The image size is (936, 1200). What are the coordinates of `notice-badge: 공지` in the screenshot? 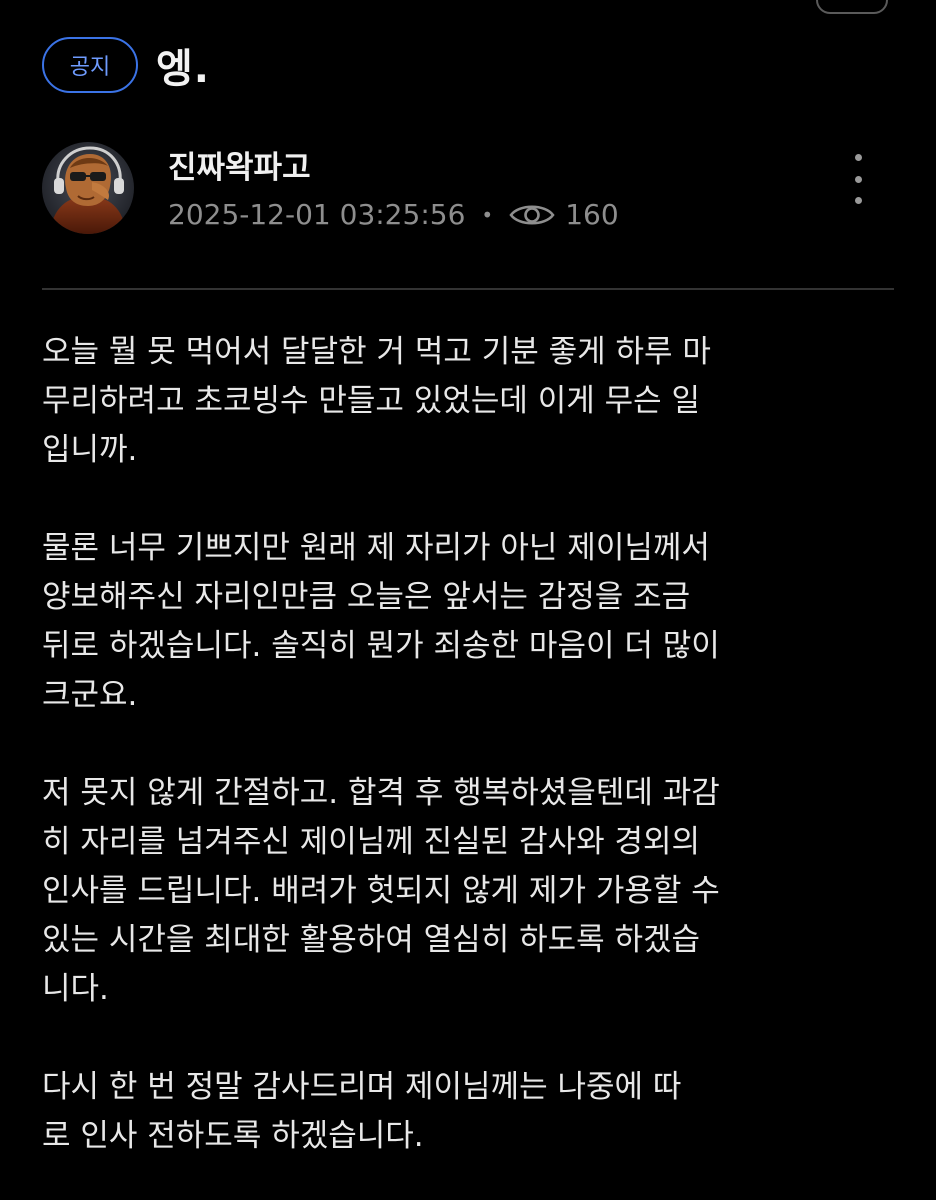 It's located at (90, 65).